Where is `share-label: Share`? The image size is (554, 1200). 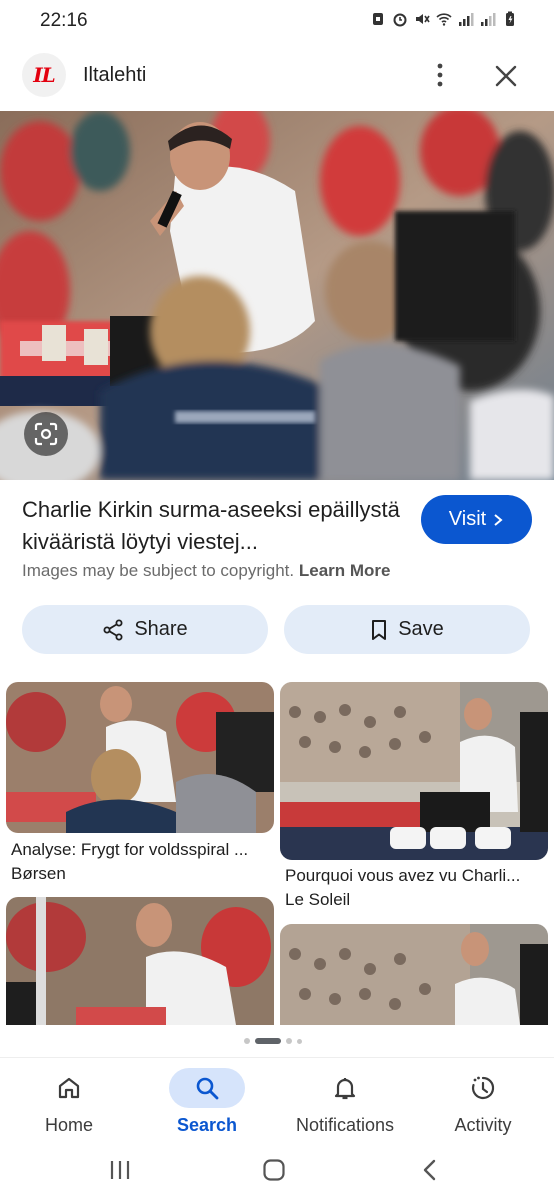
share-label: Share is located at coordinates (161, 629).